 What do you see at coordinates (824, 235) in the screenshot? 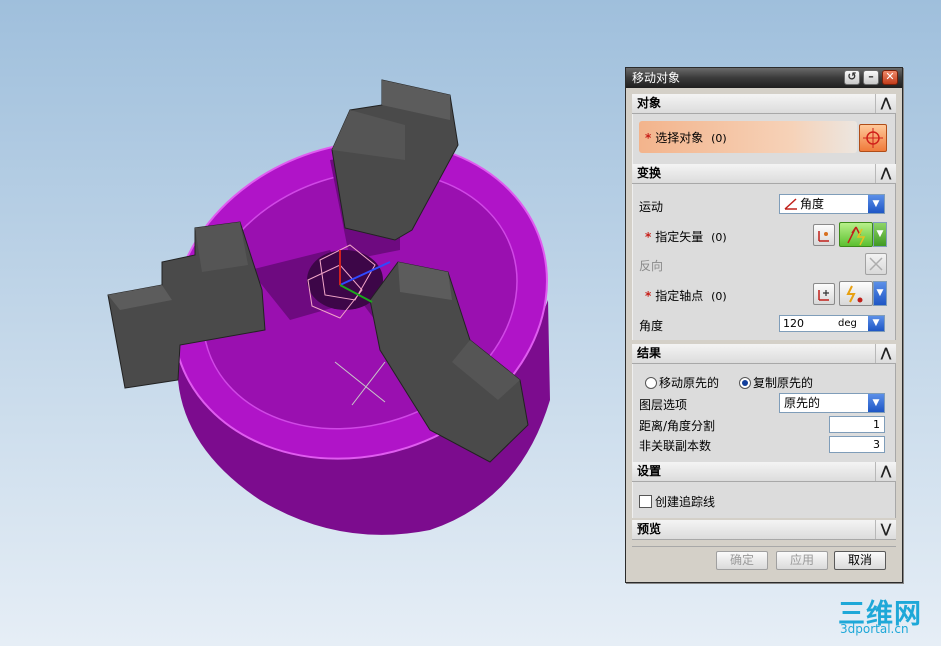
I see `vector-dialog-icon` at bounding box center [824, 235].